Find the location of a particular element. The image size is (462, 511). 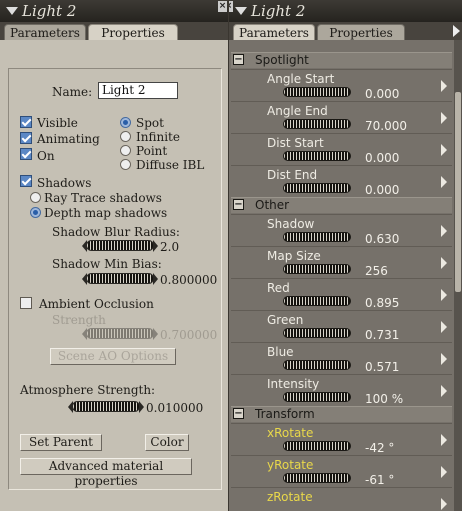

ray-trace-label: Ray Trace shadows is located at coordinates (103, 198).